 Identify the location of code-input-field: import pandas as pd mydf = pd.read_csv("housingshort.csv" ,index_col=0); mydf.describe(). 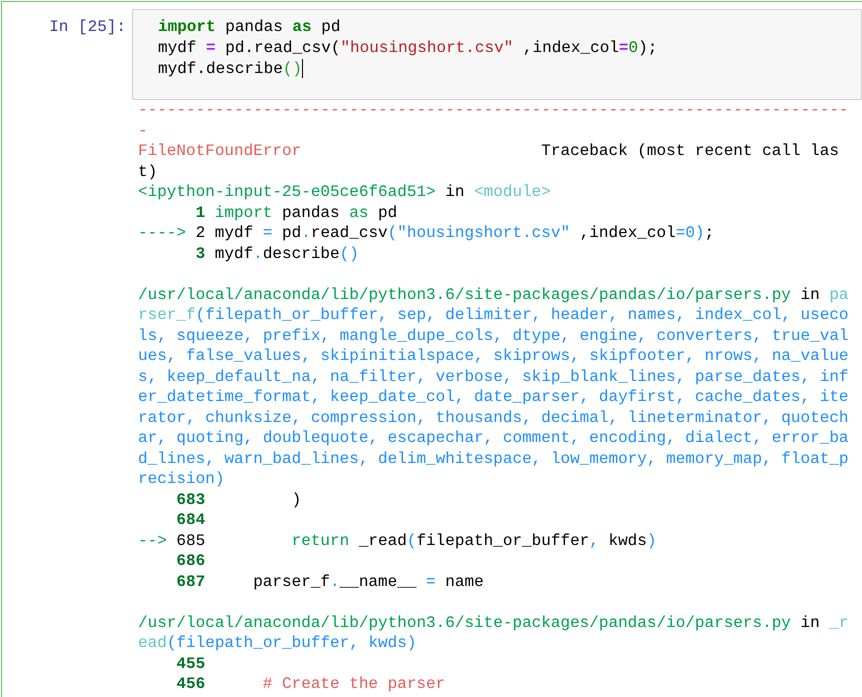
(497, 54).